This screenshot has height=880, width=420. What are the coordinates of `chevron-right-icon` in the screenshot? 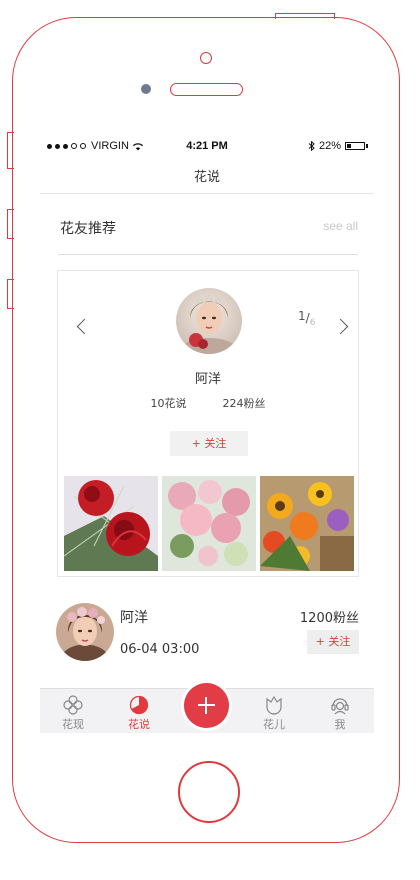 It's located at (340, 326).